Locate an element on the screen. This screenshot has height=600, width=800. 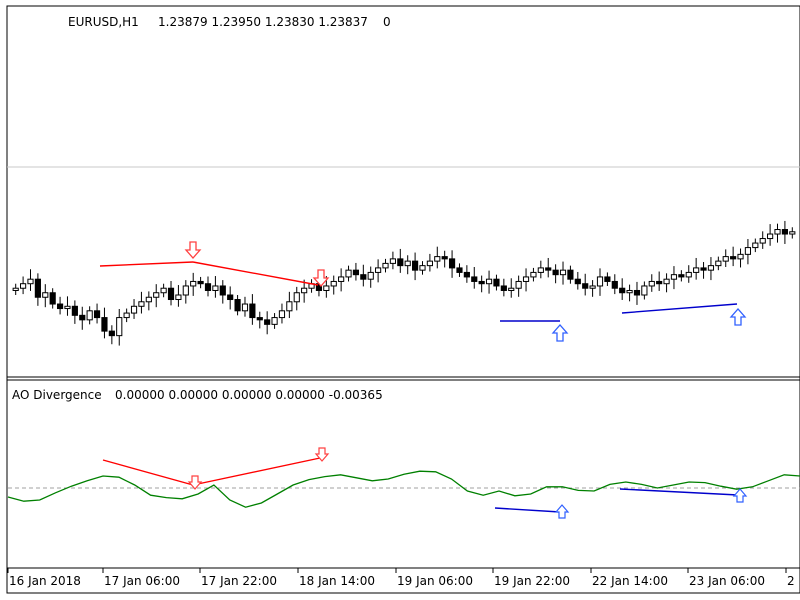
header-extra: 0 is located at coordinates (387, 22).